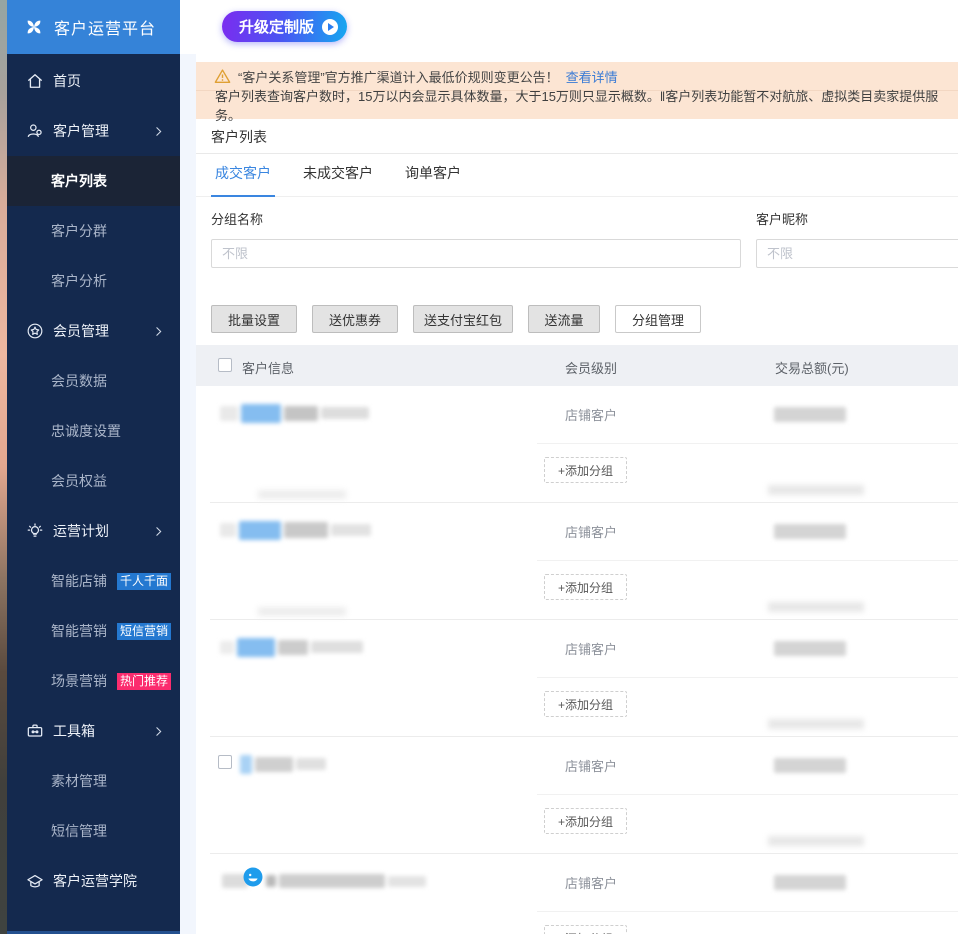 This screenshot has width=958, height=934. What do you see at coordinates (93, 831) in the screenshot?
I see `sidebar-item-sms-mgmt: 短信管理` at bounding box center [93, 831].